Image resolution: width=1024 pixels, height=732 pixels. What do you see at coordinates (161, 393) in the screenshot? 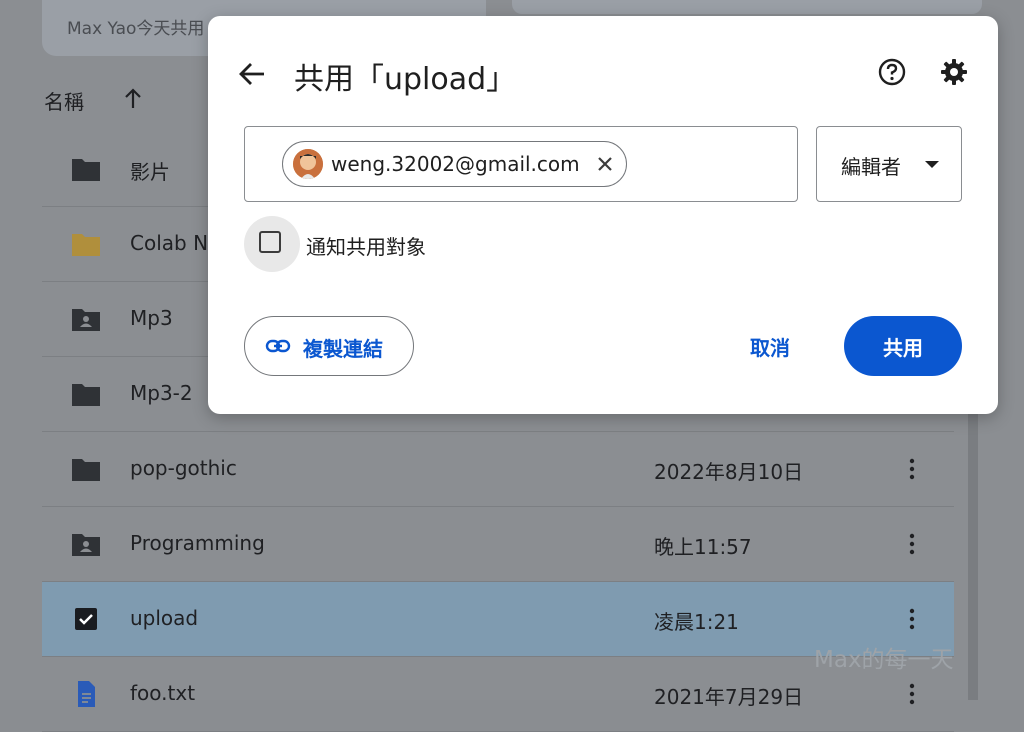
I see `file-name: Mp3-2` at bounding box center [161, 393].